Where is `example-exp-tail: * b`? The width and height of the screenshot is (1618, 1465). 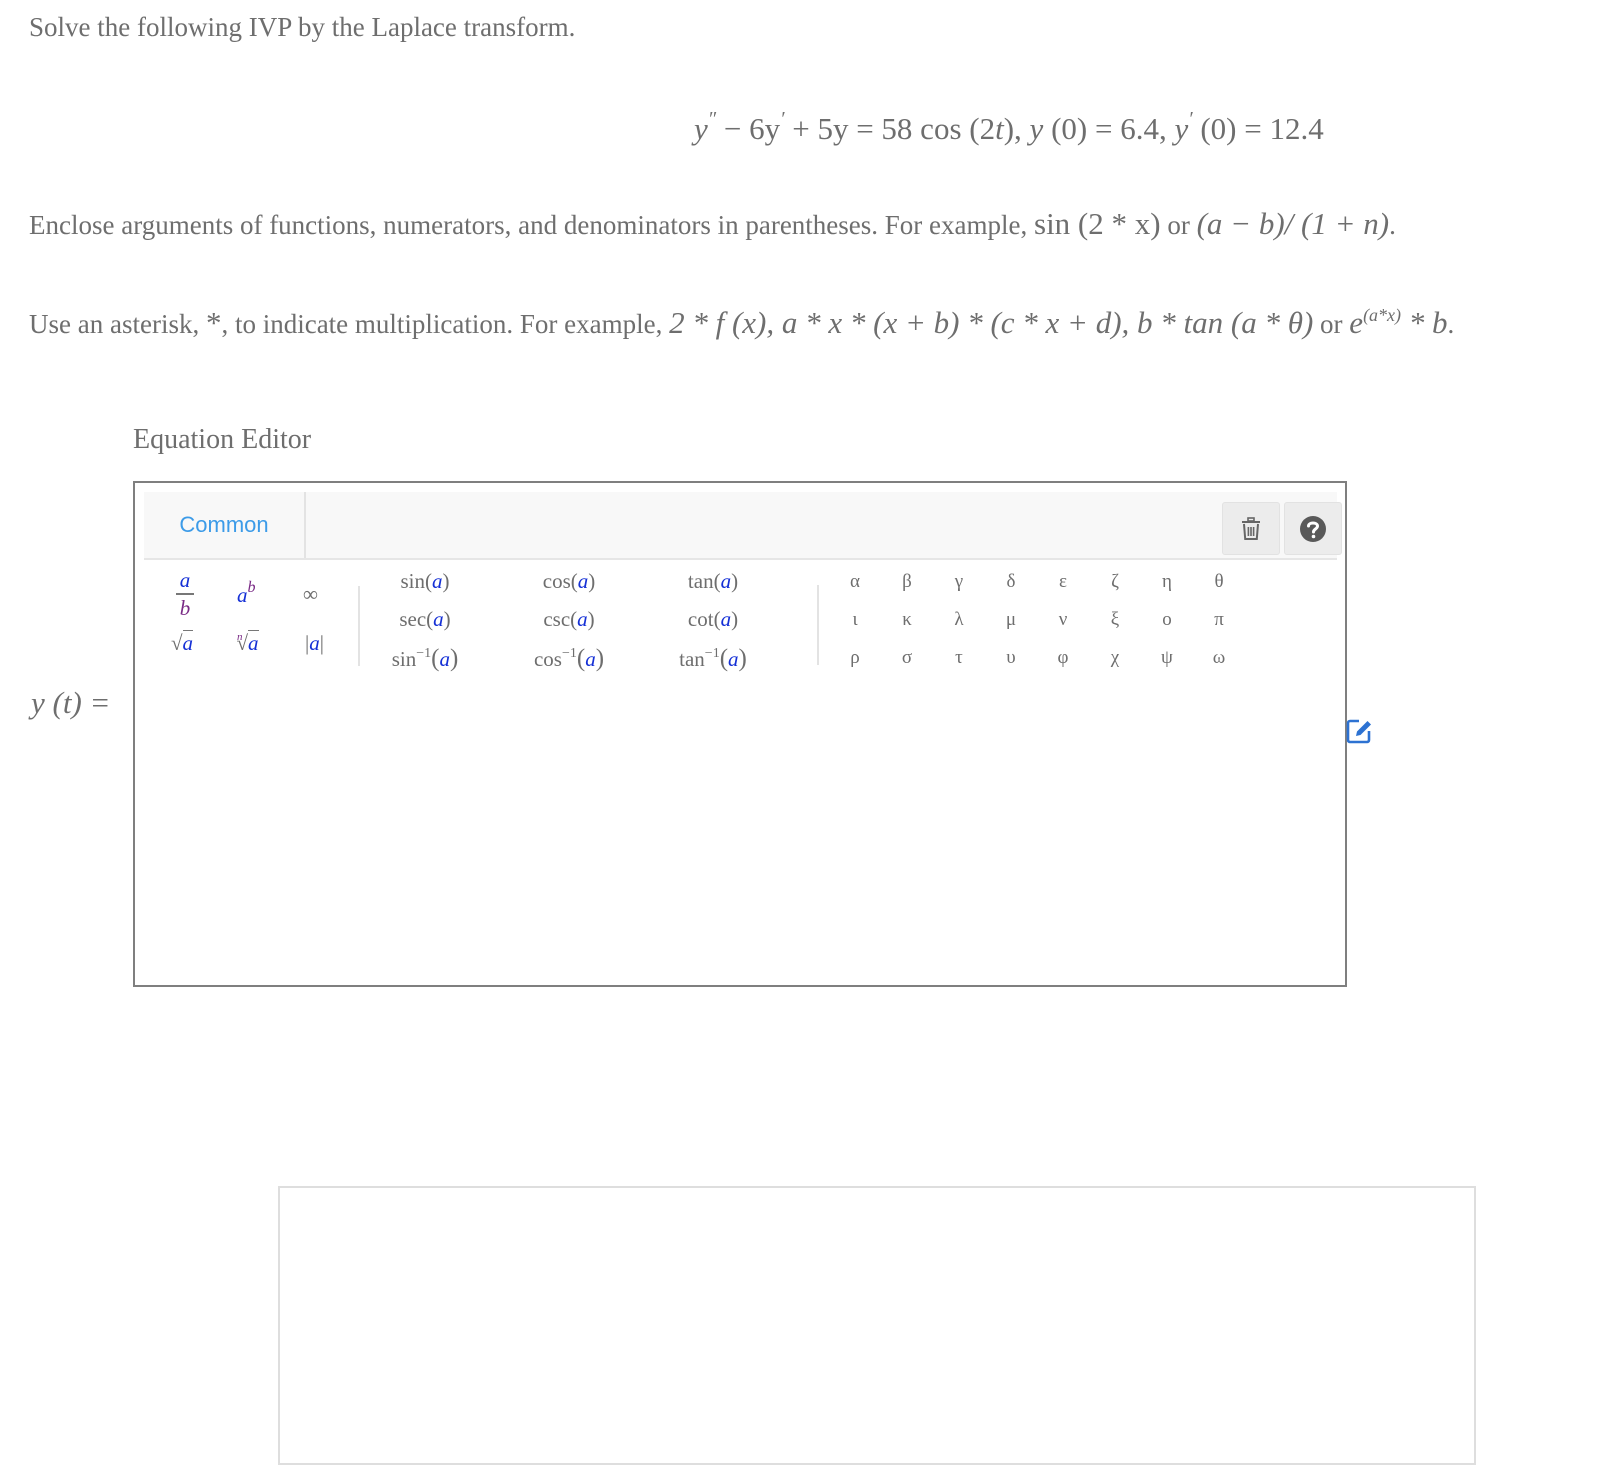 example-exp-tail: * b is located at coordinates (1424, 322).